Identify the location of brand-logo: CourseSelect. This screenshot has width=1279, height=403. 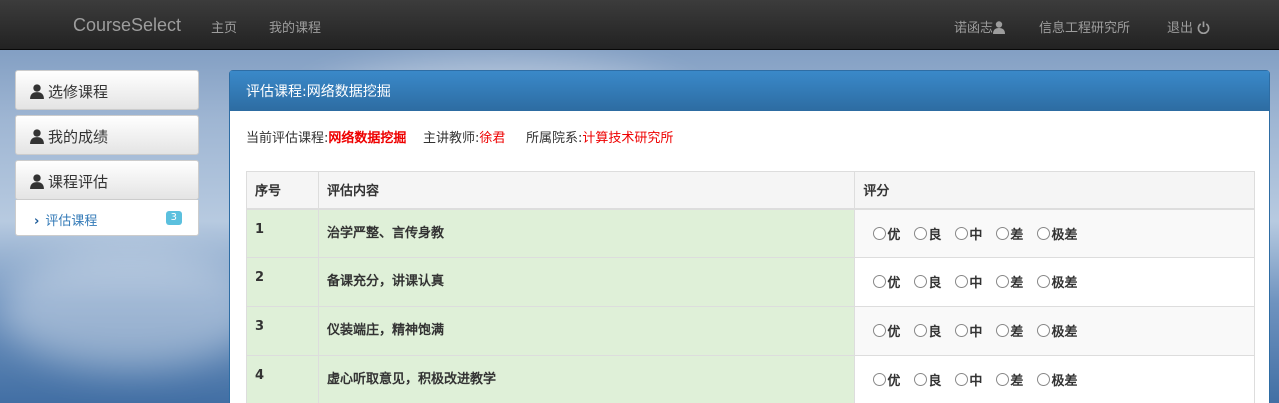
(127, 25).